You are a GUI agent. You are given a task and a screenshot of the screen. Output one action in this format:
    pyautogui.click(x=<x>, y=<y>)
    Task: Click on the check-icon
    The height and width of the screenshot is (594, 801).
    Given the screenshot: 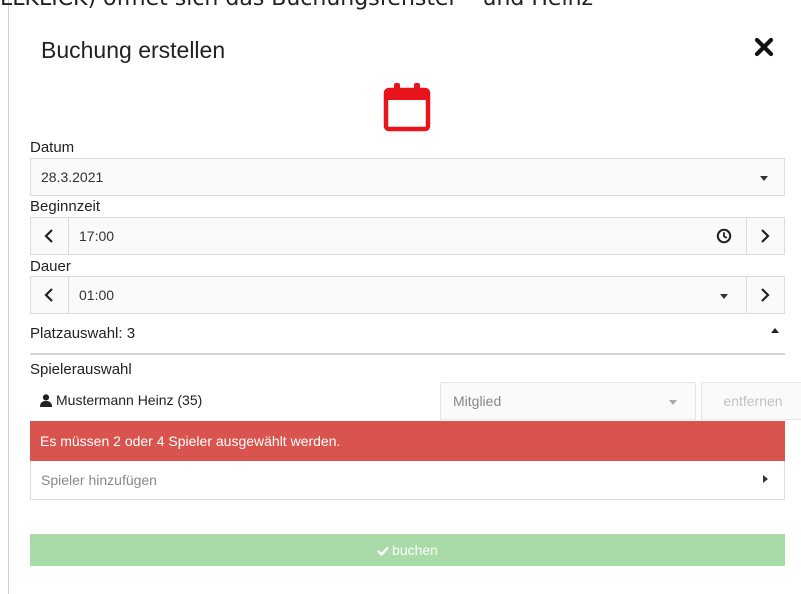 What is the action you would take?
    pyautogui.click(x=383, y=551)
    